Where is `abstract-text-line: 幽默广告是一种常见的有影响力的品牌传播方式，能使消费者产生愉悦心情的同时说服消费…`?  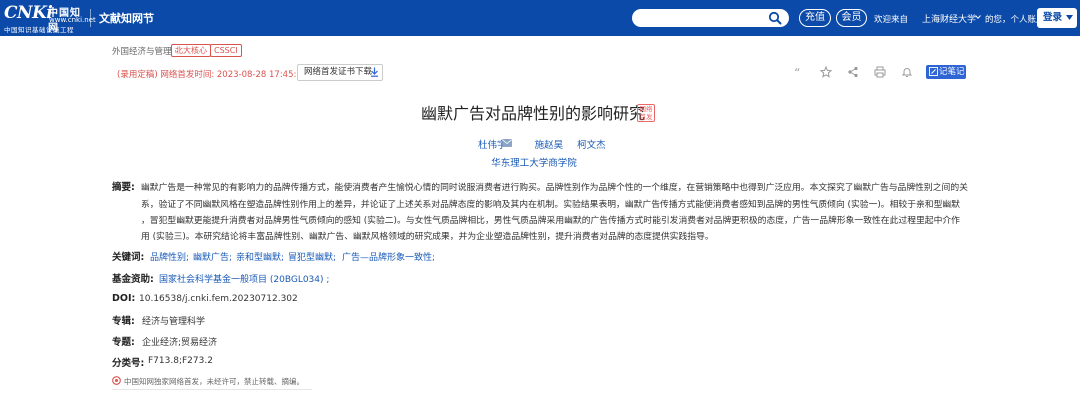
abstract-text-line: 幽默广告是一种常见的有影响力的品牌传播方式，能使消费者产生愉悦心情的同时说服消费… is located at coordinates (554, 188).